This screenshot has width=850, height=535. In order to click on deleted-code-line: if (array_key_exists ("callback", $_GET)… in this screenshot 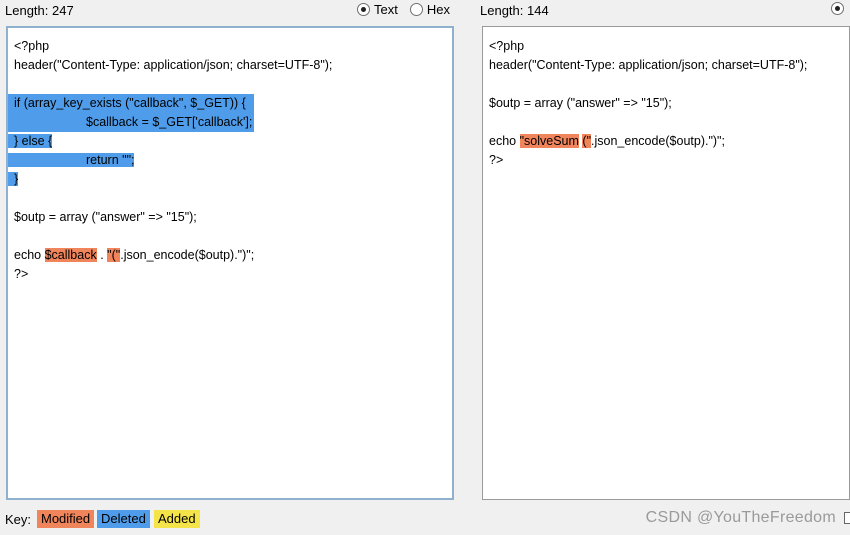, I will do `click(131, 103)`.